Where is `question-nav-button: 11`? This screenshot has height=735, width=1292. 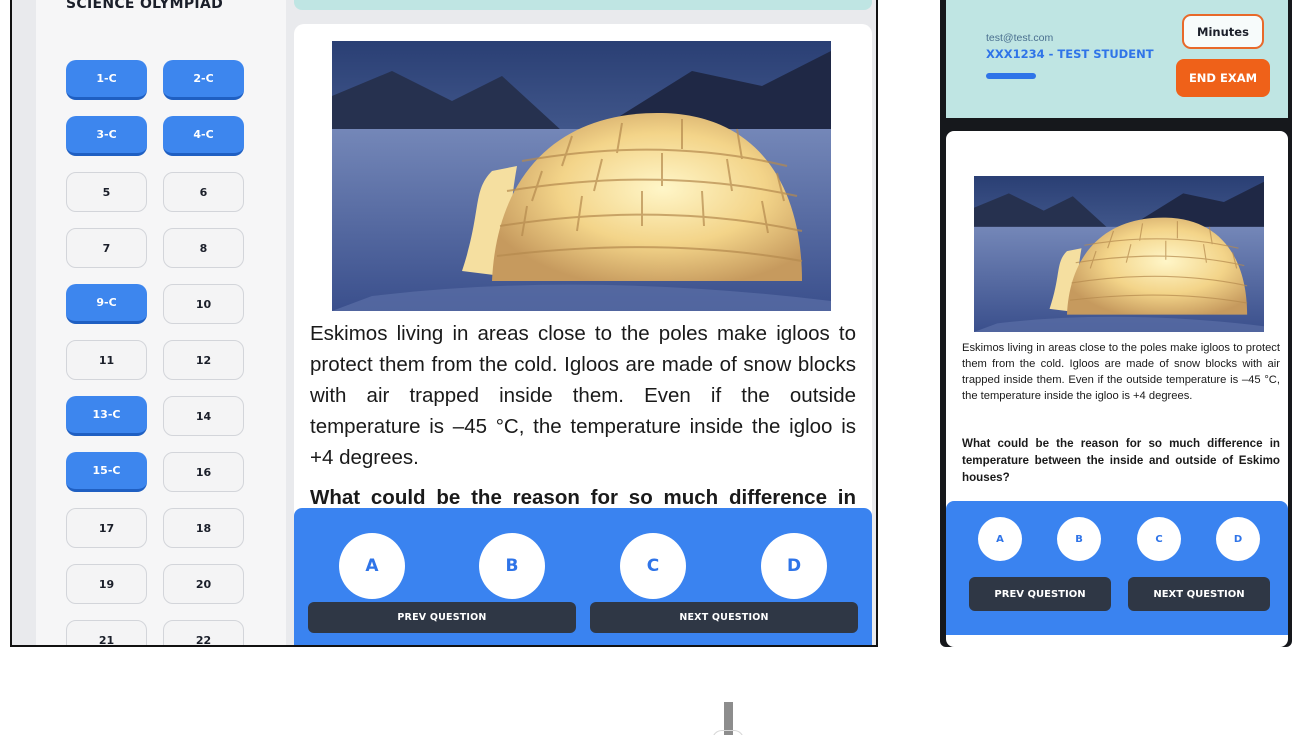 question-nav-button: 11 is located at coordinates (106, 360).